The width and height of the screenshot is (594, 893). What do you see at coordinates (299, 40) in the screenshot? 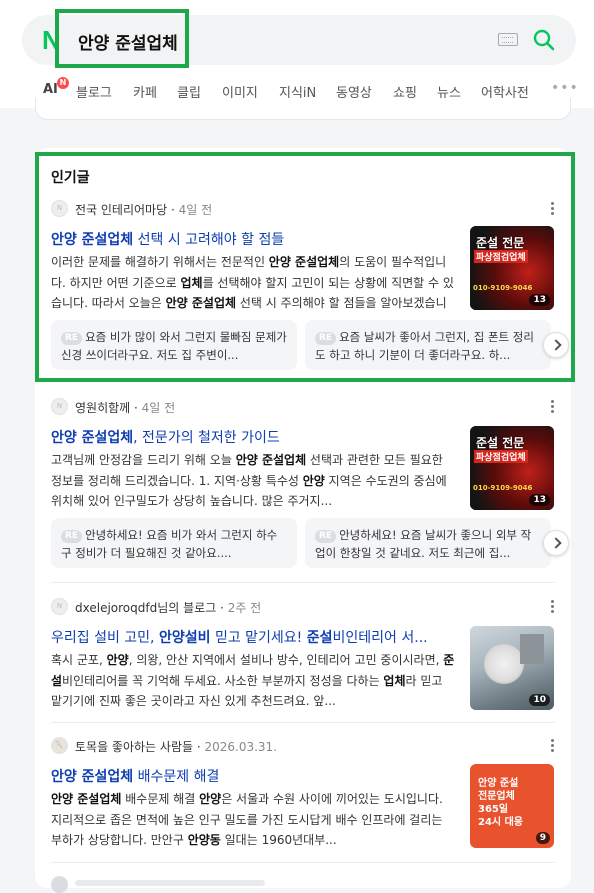
I see `search-box: N 안양 준설업체` at bounding box center [299, 40].